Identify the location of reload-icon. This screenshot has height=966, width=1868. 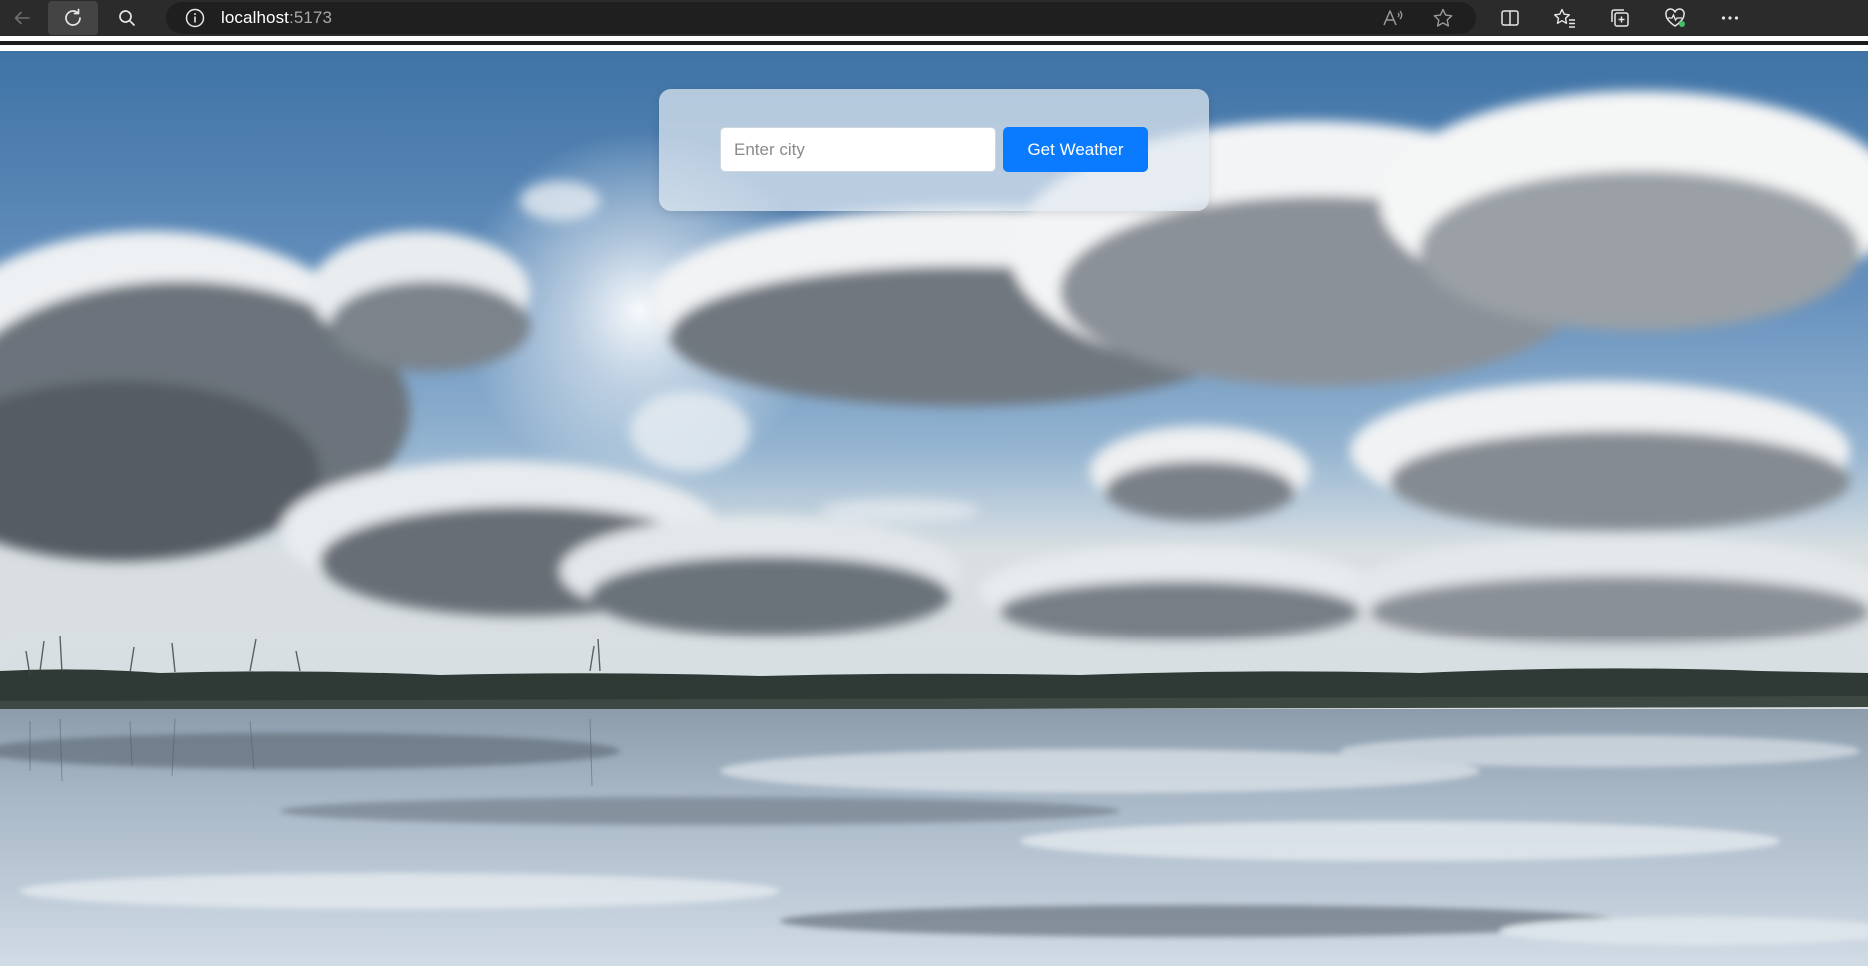
(73, 17).